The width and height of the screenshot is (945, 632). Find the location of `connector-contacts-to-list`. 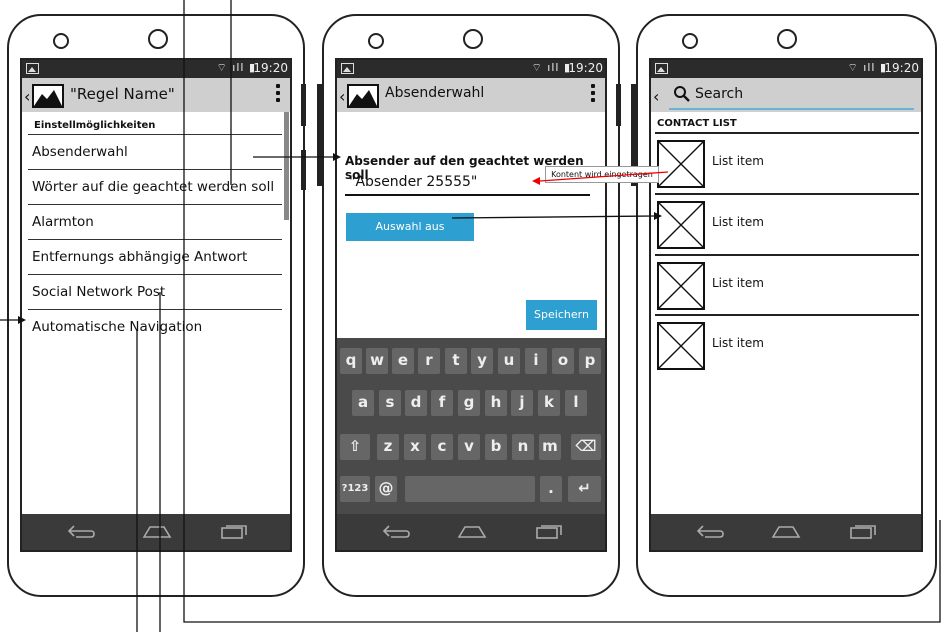

connector-contacts-to-list is located at coordinates (553, 217).